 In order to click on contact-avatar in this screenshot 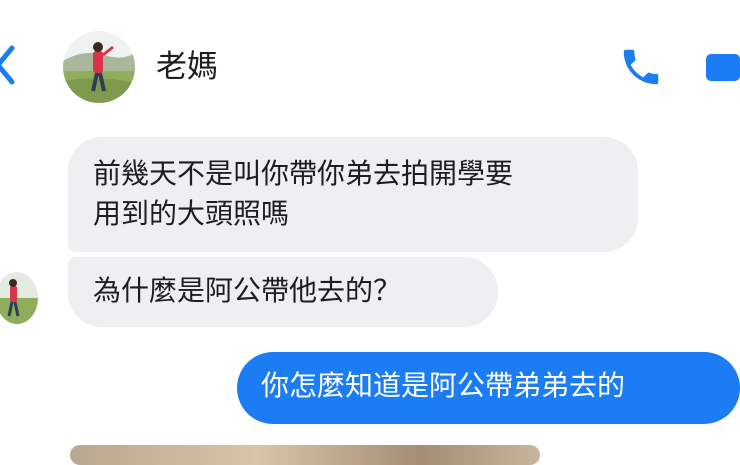, I will do `click(99, 67)`.